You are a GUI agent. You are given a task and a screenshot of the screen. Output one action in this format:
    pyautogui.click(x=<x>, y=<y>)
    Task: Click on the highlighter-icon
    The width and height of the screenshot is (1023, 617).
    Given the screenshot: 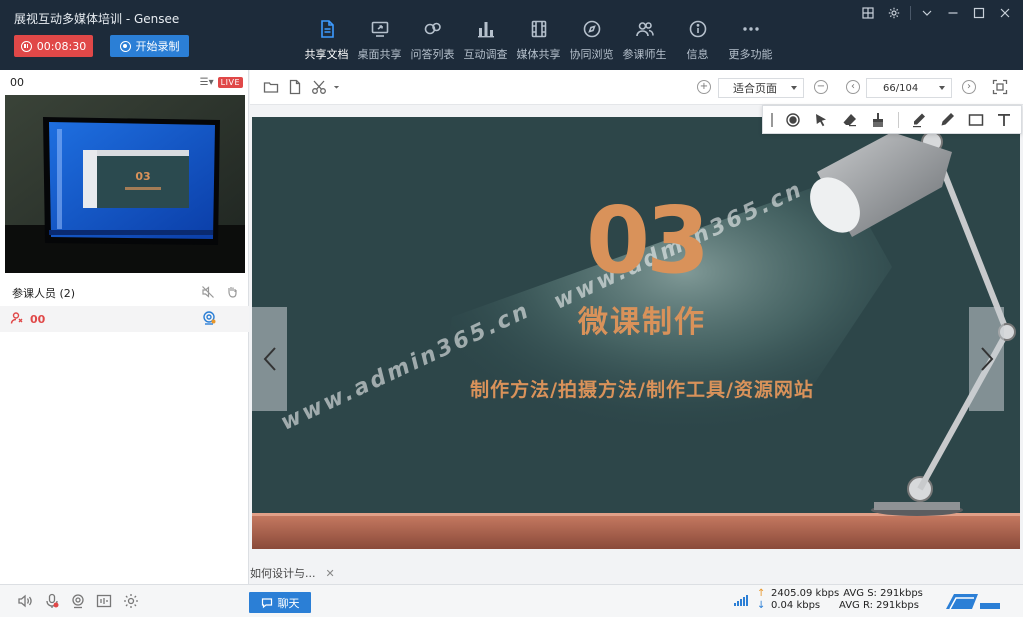 What is the action you would take?
    pyautogui.click(x=948, y=120)
    